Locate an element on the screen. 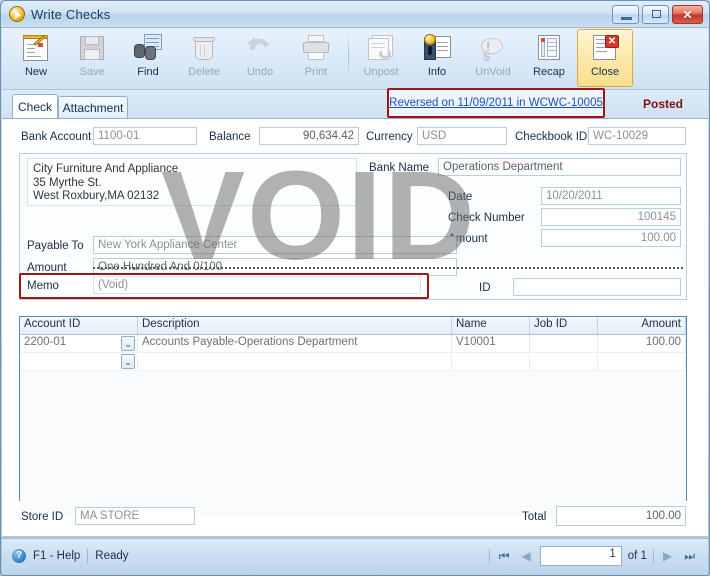 This screenshot has height=576, width=710. toolbar-button-print: Print is located at coordinates (316, 58).